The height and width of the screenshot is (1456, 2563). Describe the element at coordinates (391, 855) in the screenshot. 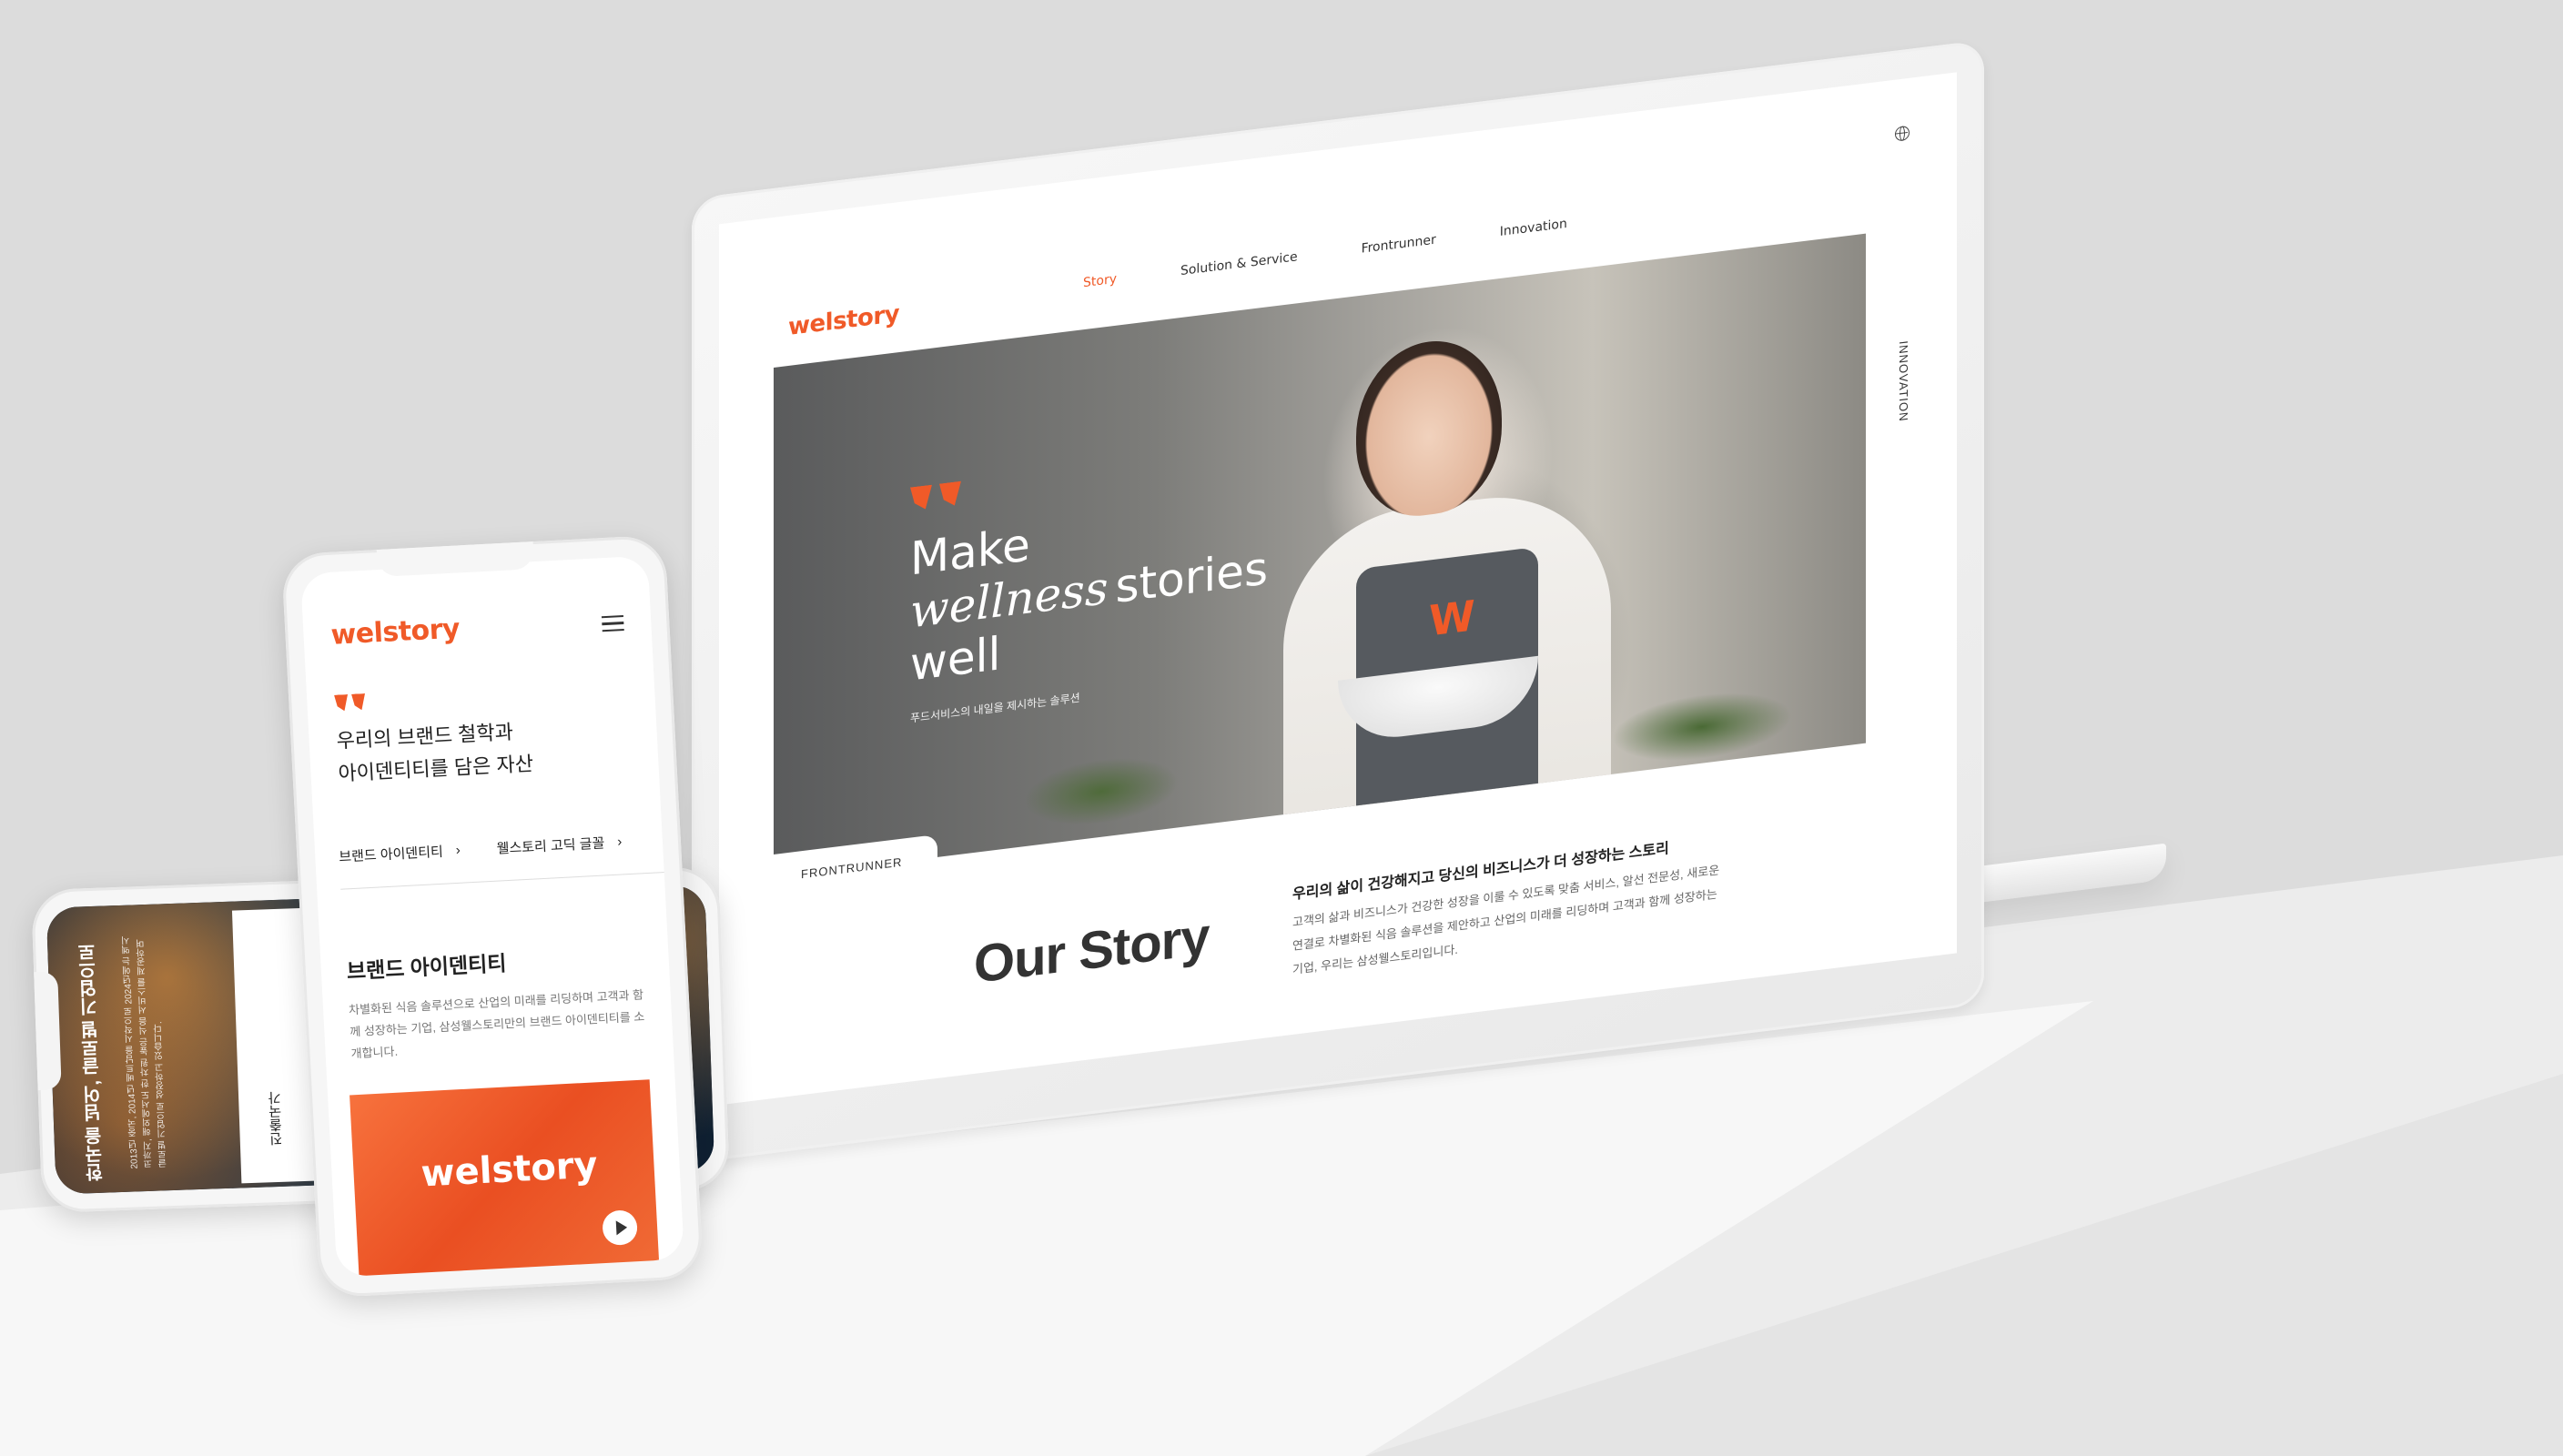

I see `tab-brand-identity-label: 브랜드 아이덴티티` at that location.